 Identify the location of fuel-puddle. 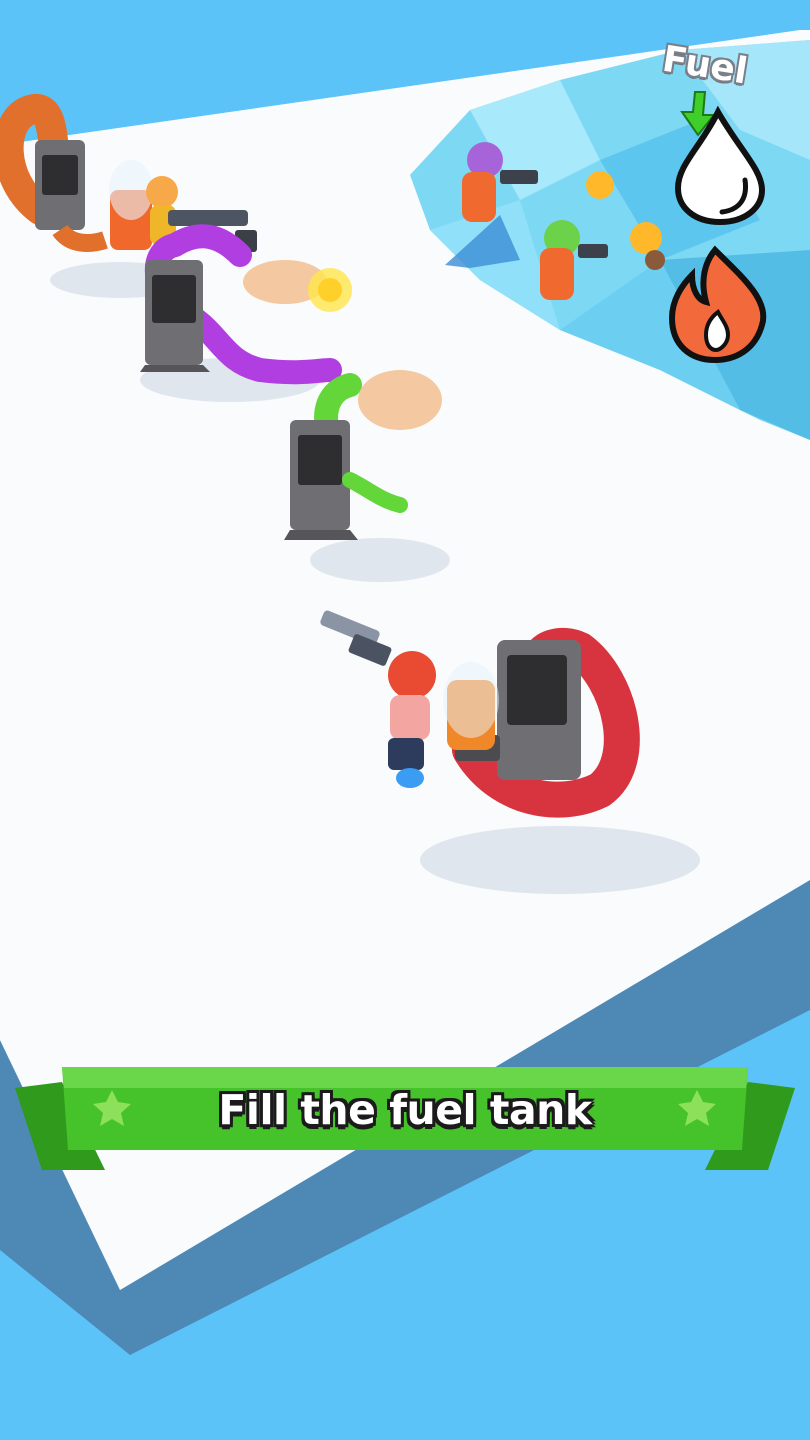
(400, 400).